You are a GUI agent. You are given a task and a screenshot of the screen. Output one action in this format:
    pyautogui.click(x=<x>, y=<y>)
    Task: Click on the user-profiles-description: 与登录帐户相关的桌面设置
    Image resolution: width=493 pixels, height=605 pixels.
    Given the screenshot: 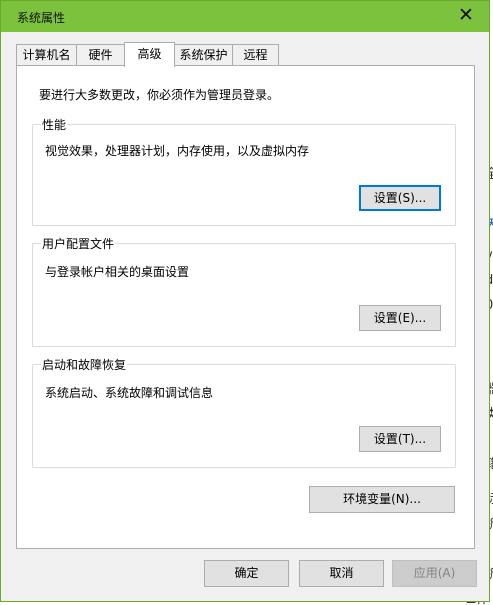 What is the action you would take?
    pyautogui.click(x=117, y=272)
    